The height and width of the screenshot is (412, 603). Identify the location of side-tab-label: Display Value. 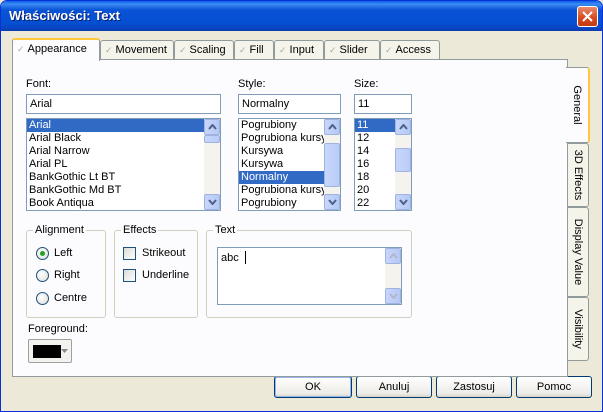
(577, 252).